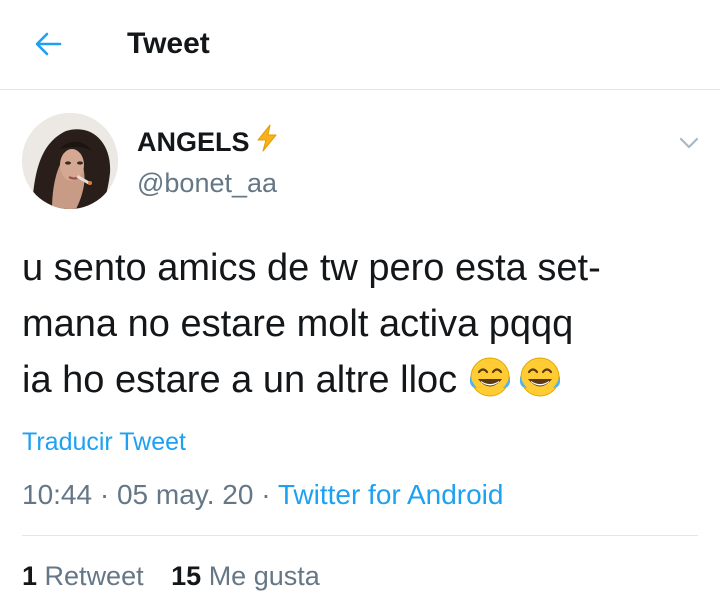 The image size is (720, 611). Describe the element at coordinates (207, 183) in the screenshot. I see `author-handle: @bonet_aa` at that location.